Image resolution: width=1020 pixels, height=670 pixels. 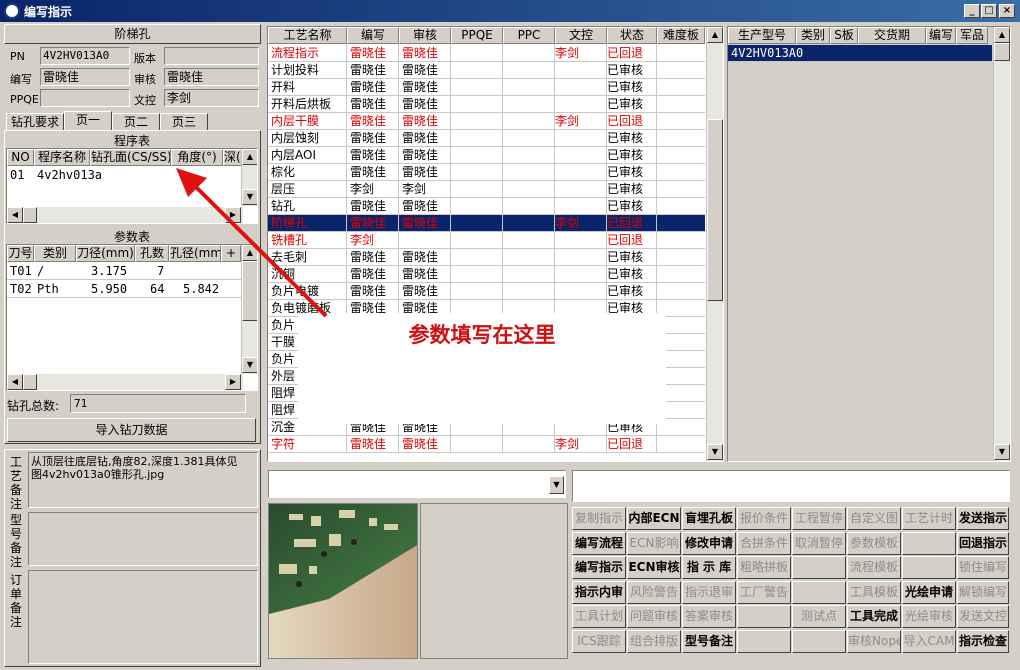 What do you see at coordinates (486, 121) in the screenshot?
I see `process-row: 内层干膜 雷晓佳 雷晓佳 李剑 已回退` at bounding box center [486, 121].